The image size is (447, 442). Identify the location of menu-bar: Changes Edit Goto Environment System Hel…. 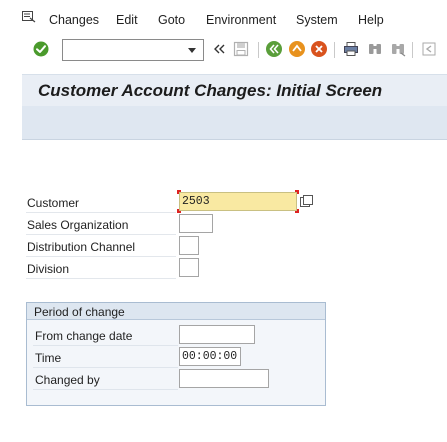
(223, 17).